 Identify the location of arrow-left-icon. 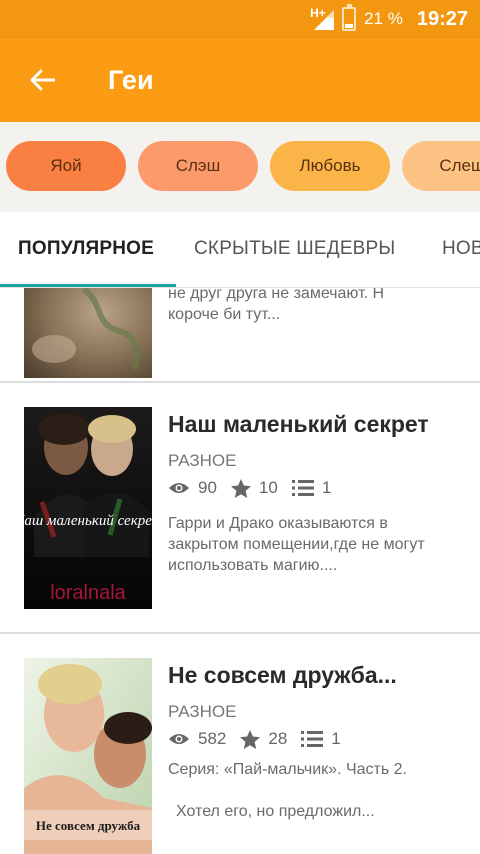
(42, 80).